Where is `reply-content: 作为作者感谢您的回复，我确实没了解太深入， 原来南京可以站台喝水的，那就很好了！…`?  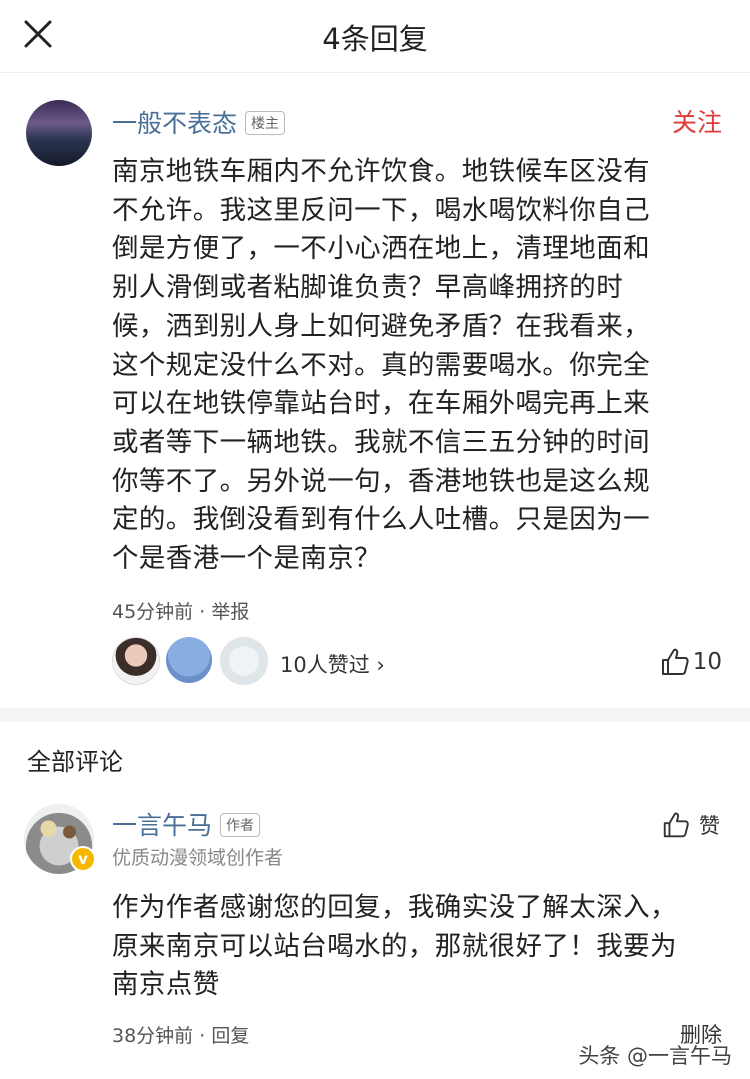
reply-content: 作为作者感谢您的回复，我确实没了解太深入， 原来南京可以站台喝水的，那就很好了！… is located at coordinates (394, 946).